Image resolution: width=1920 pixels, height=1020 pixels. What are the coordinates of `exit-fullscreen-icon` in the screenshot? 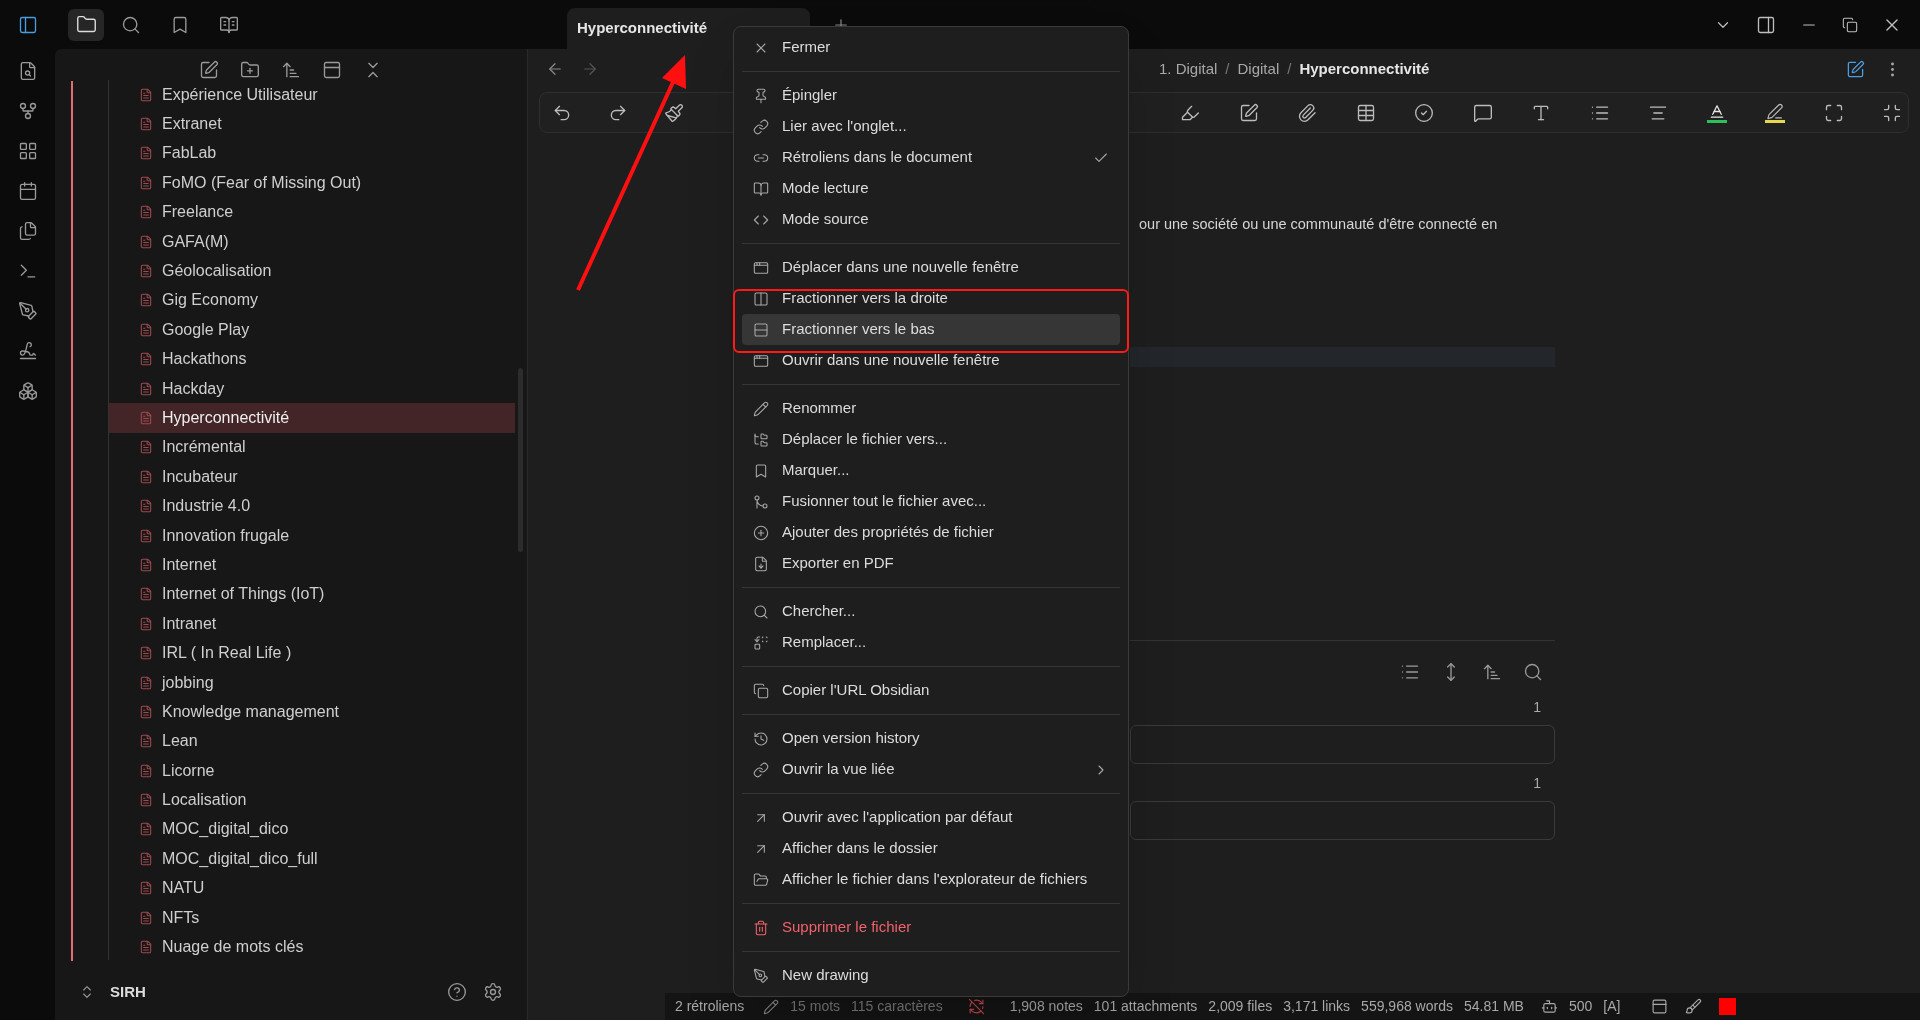 It's located at (1892, 112).